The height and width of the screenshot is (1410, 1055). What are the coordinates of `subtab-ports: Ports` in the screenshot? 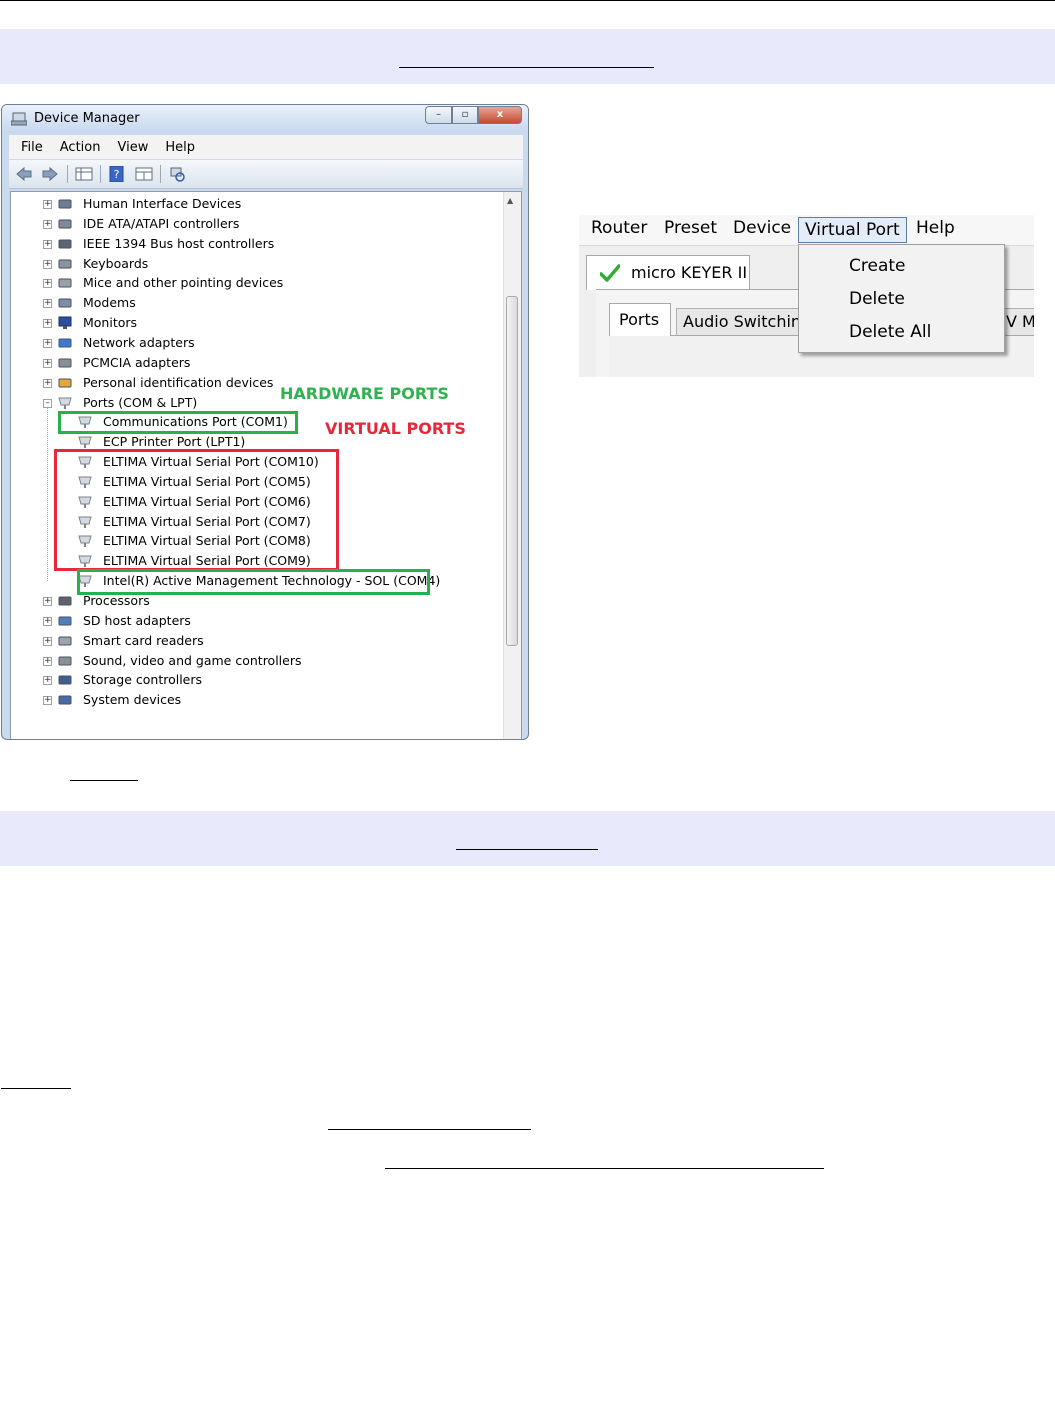 It's located at (640, 319).